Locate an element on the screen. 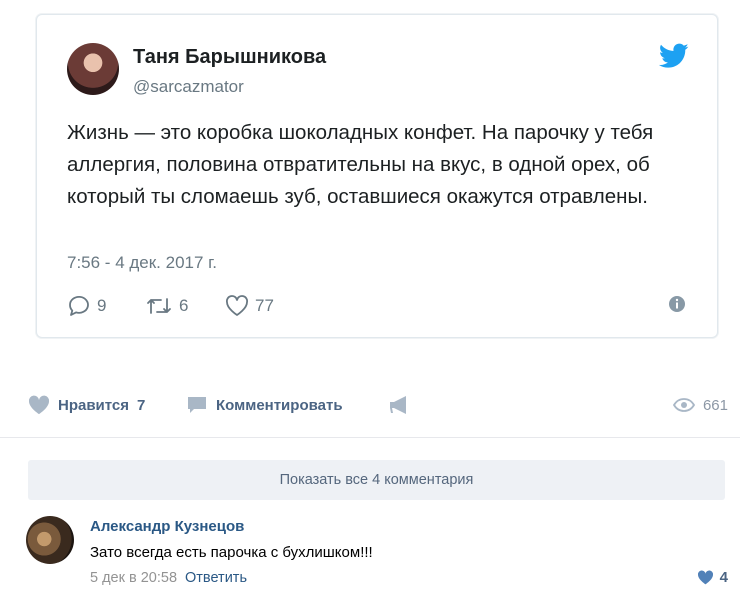 The height and width of the screenshot is (600, 740). post-views: 661 is located at coordinates (700, 405).